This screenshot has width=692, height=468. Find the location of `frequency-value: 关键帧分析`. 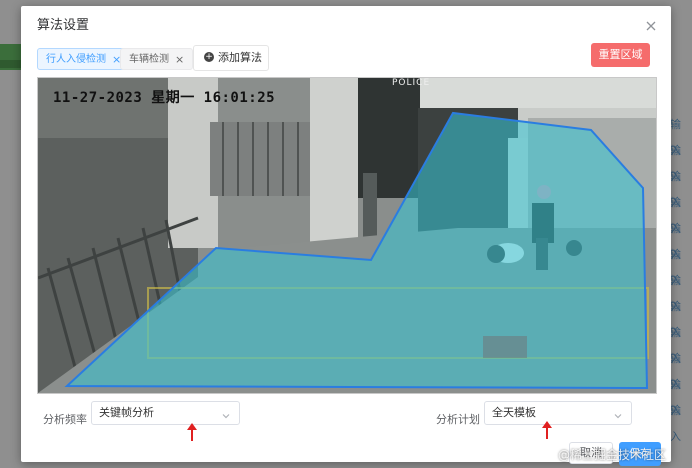

frequency-value: 关键帧分析 is located at coordinates (126, 412).